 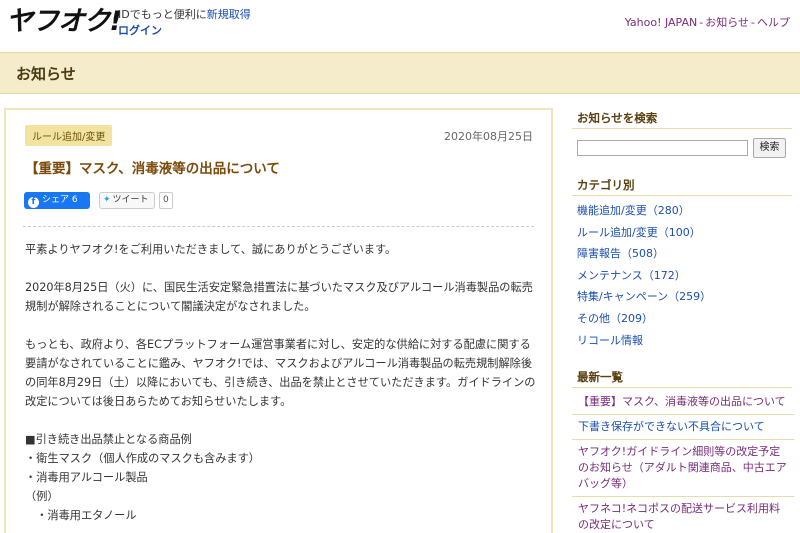 I want to click on list-item: ・消毒用アルコール製品, so click(x=86, y=477).